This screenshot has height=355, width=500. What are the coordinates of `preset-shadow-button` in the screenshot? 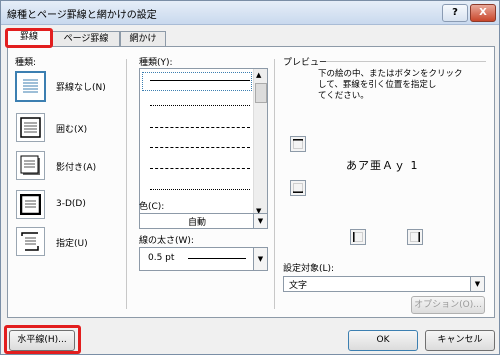 It's located at (30, 165).